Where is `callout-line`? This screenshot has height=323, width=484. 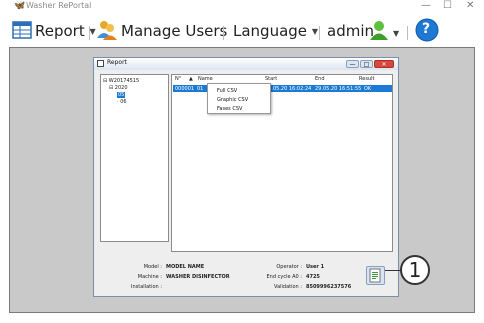
callout-line is located at coordinates (393, 270).